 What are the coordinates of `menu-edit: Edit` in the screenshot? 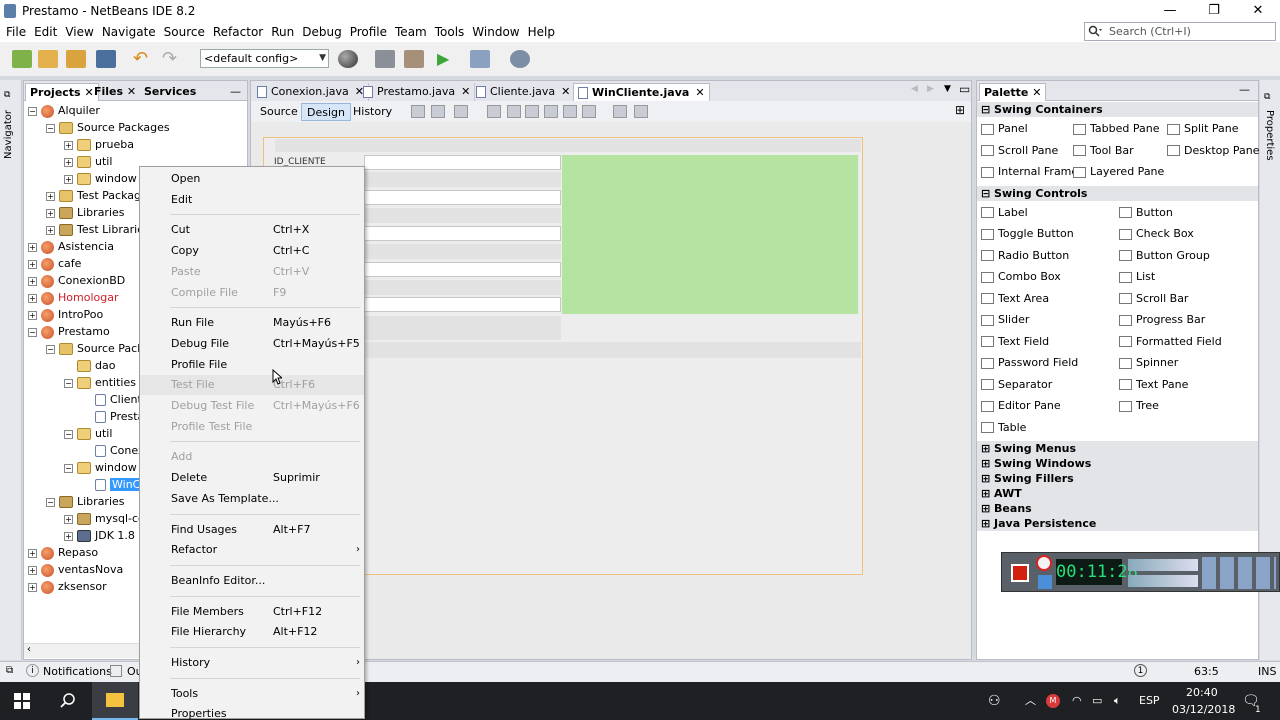 It's located at (45, 32).